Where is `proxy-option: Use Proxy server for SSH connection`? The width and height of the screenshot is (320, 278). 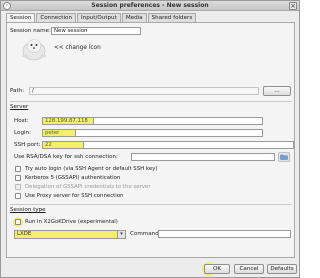 proxy-option: Use Proxy server for SSH connection is located at coordinates (69, 196).